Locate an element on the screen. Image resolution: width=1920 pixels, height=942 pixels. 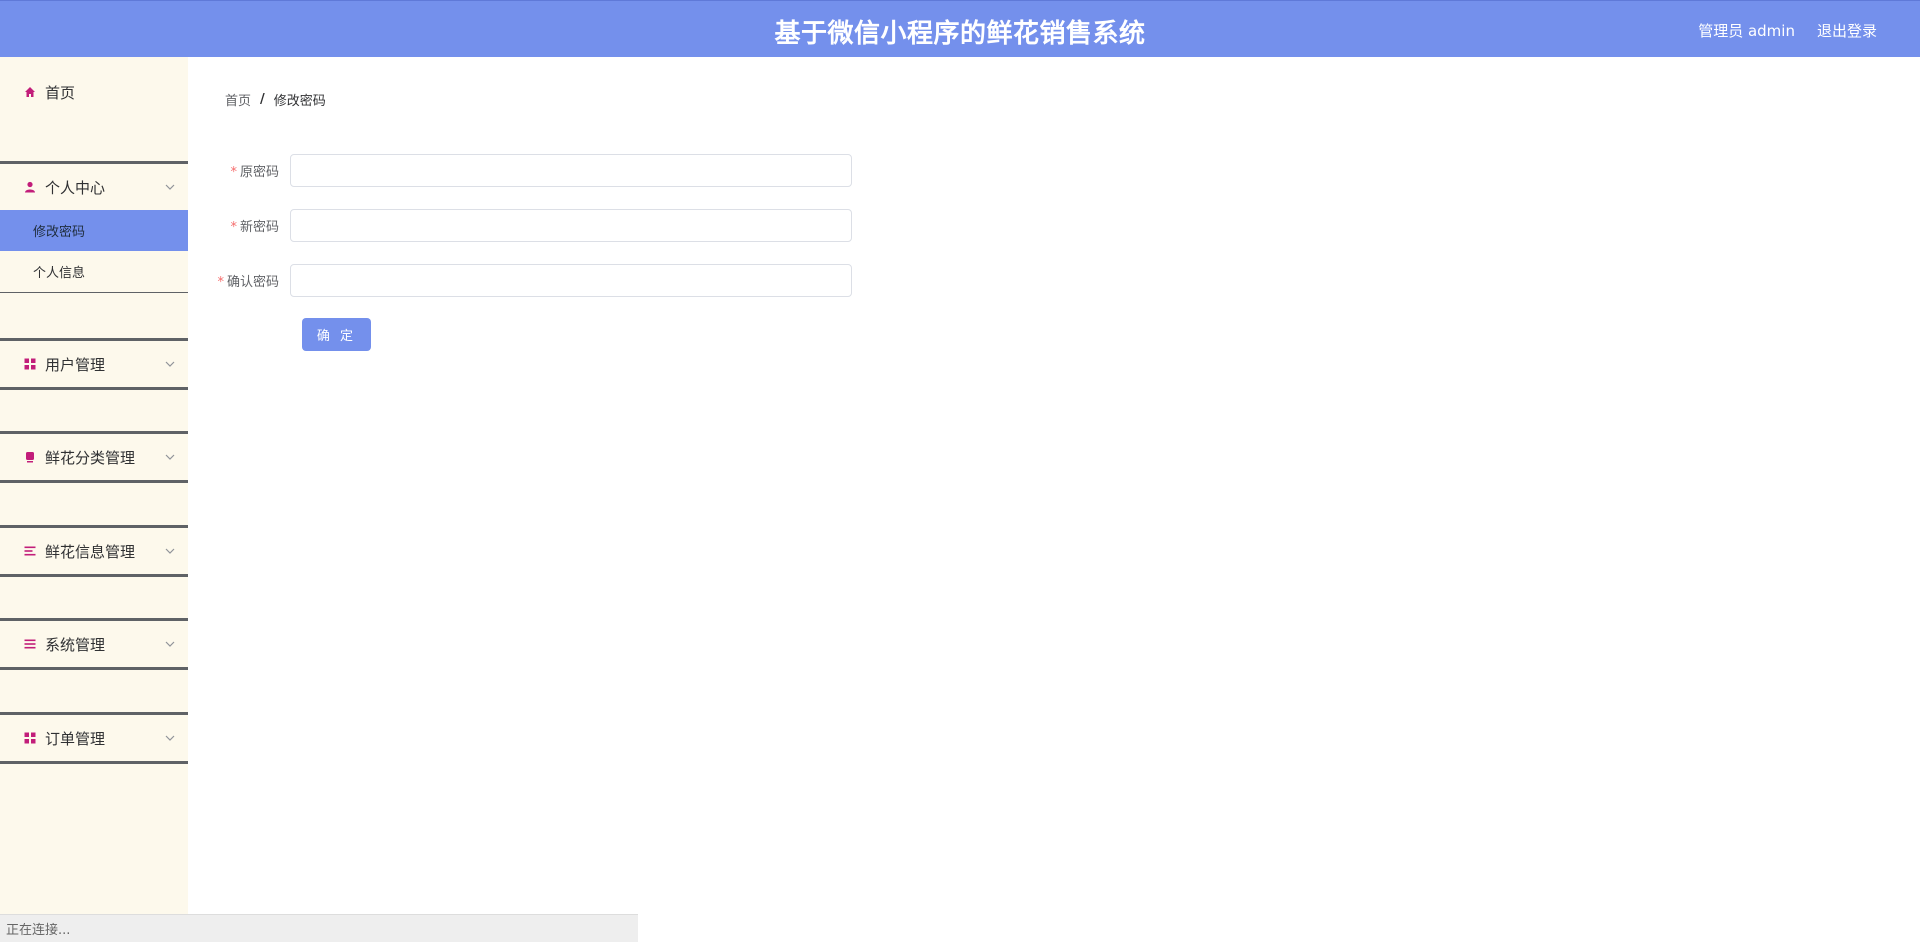
old-password-input is located at coordinates (571, 170).